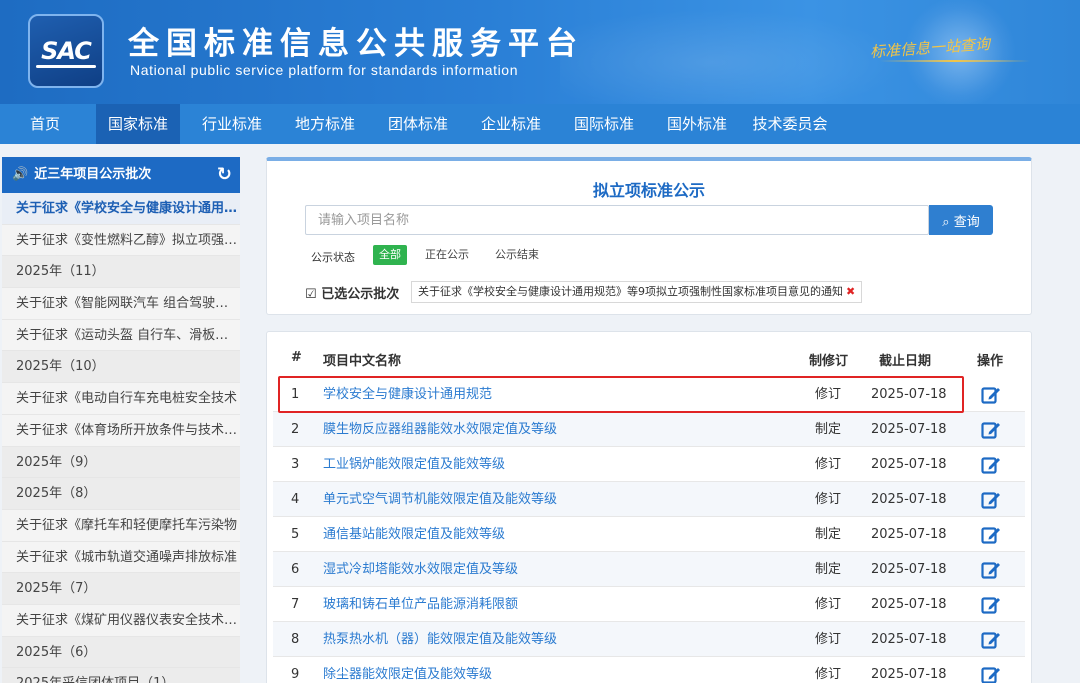 This screenshot has height=683, width=1080. Describe the element at coordinates (121, 240) in the screenshot. I see `sidebar-batch-item: 关于征求《变性燃料乙醇》拟立项强制性` at that location.